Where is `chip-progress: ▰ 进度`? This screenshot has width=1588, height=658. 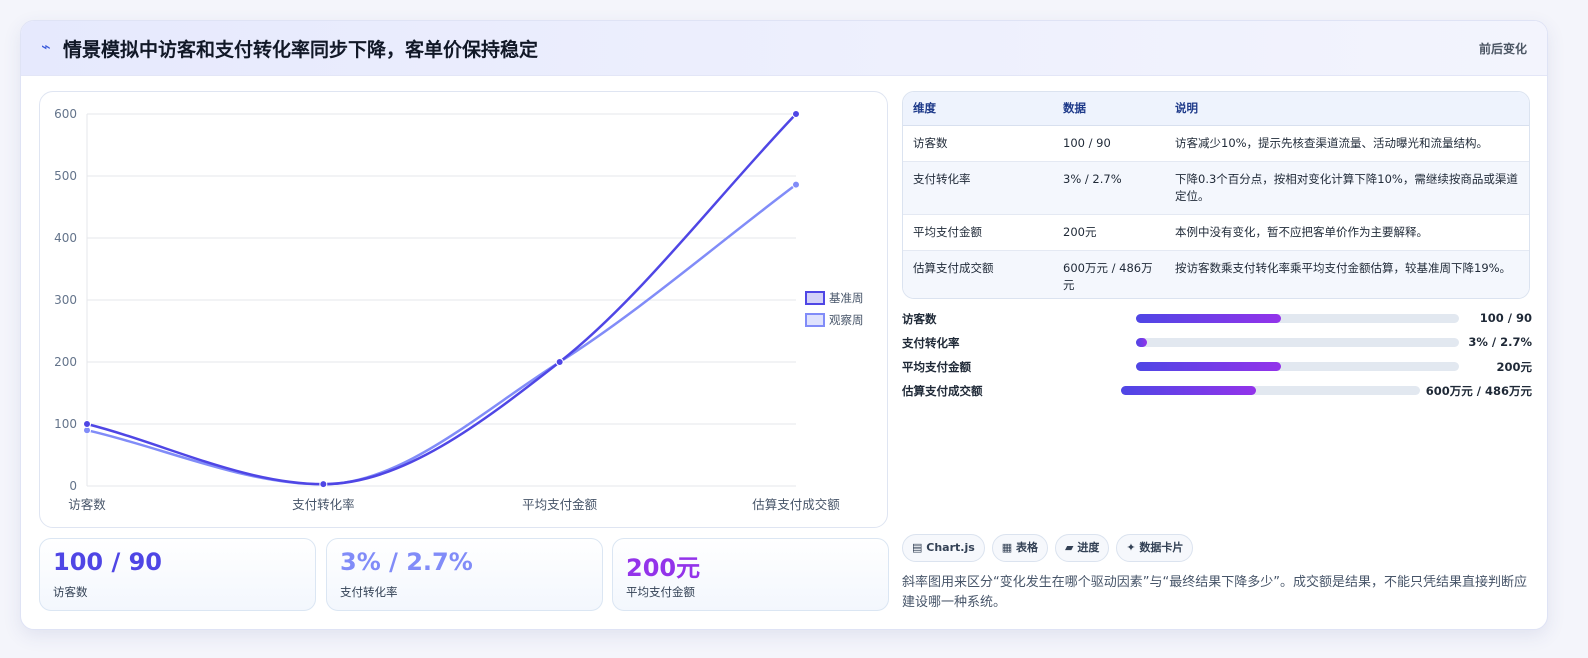 chip-progress: ▰ 进度 is located at coordinates (1082, 548).